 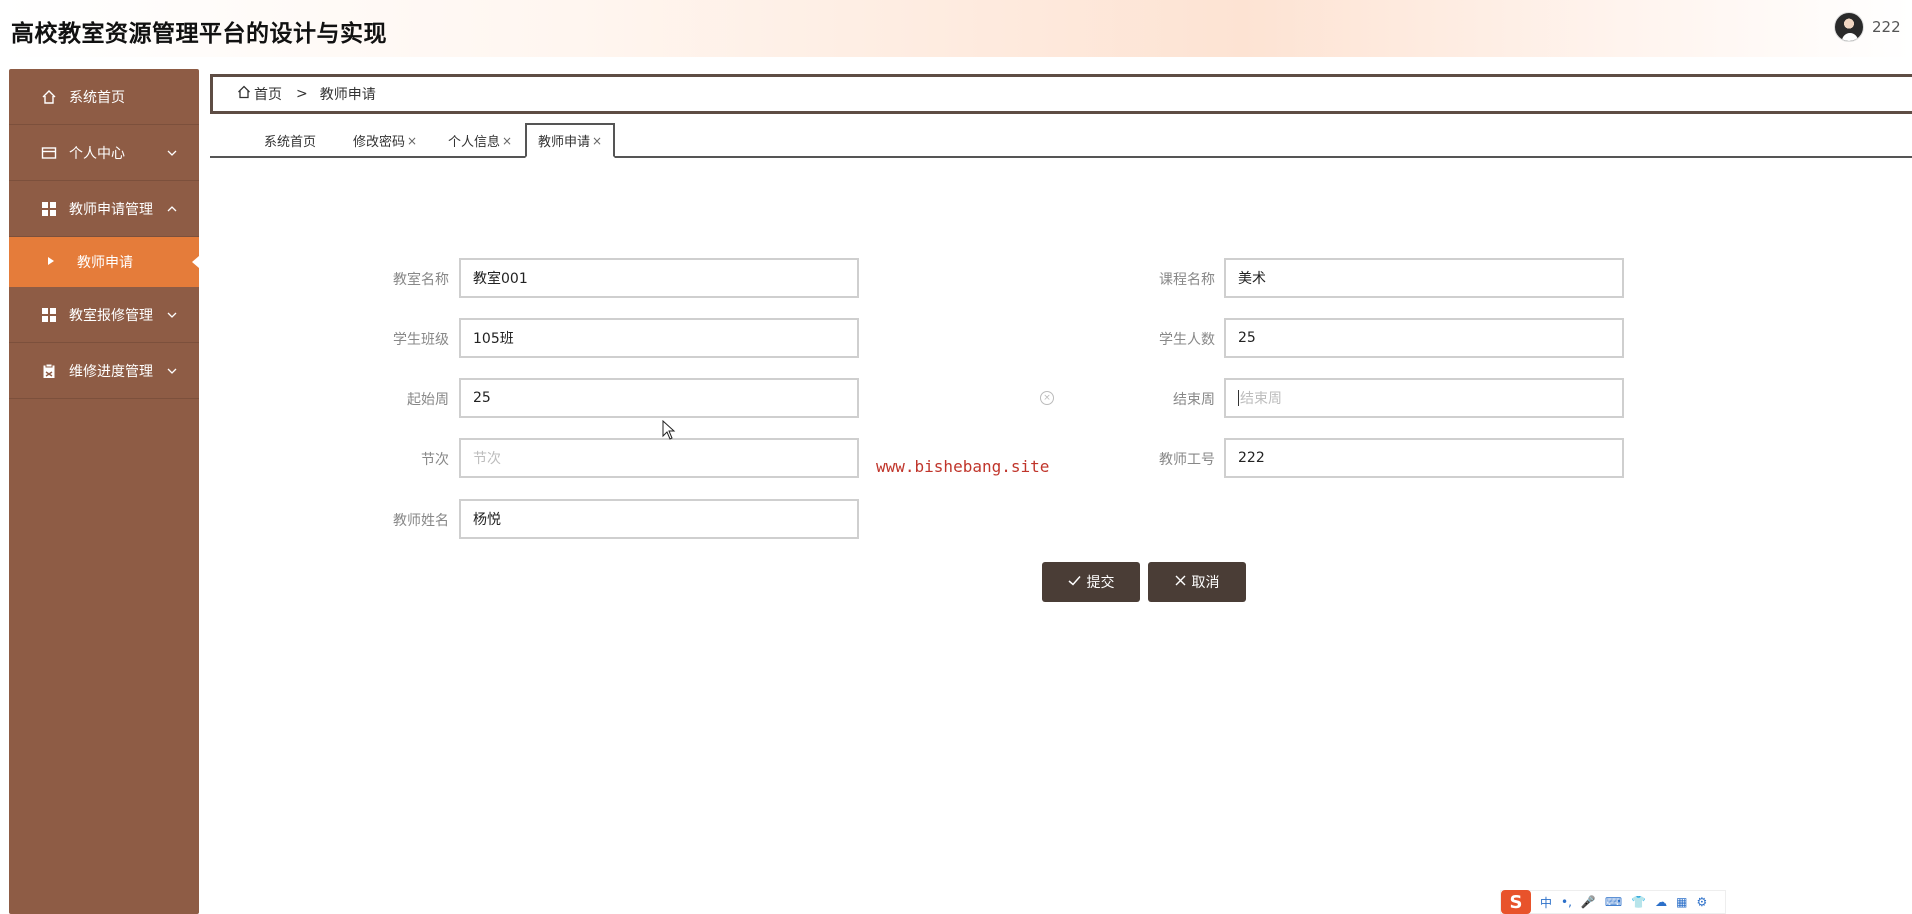 What do you see at coordinates (1424, 278) in the screenshot?
I see `course-name-input: 美术` at bounding box center [1424, 278].